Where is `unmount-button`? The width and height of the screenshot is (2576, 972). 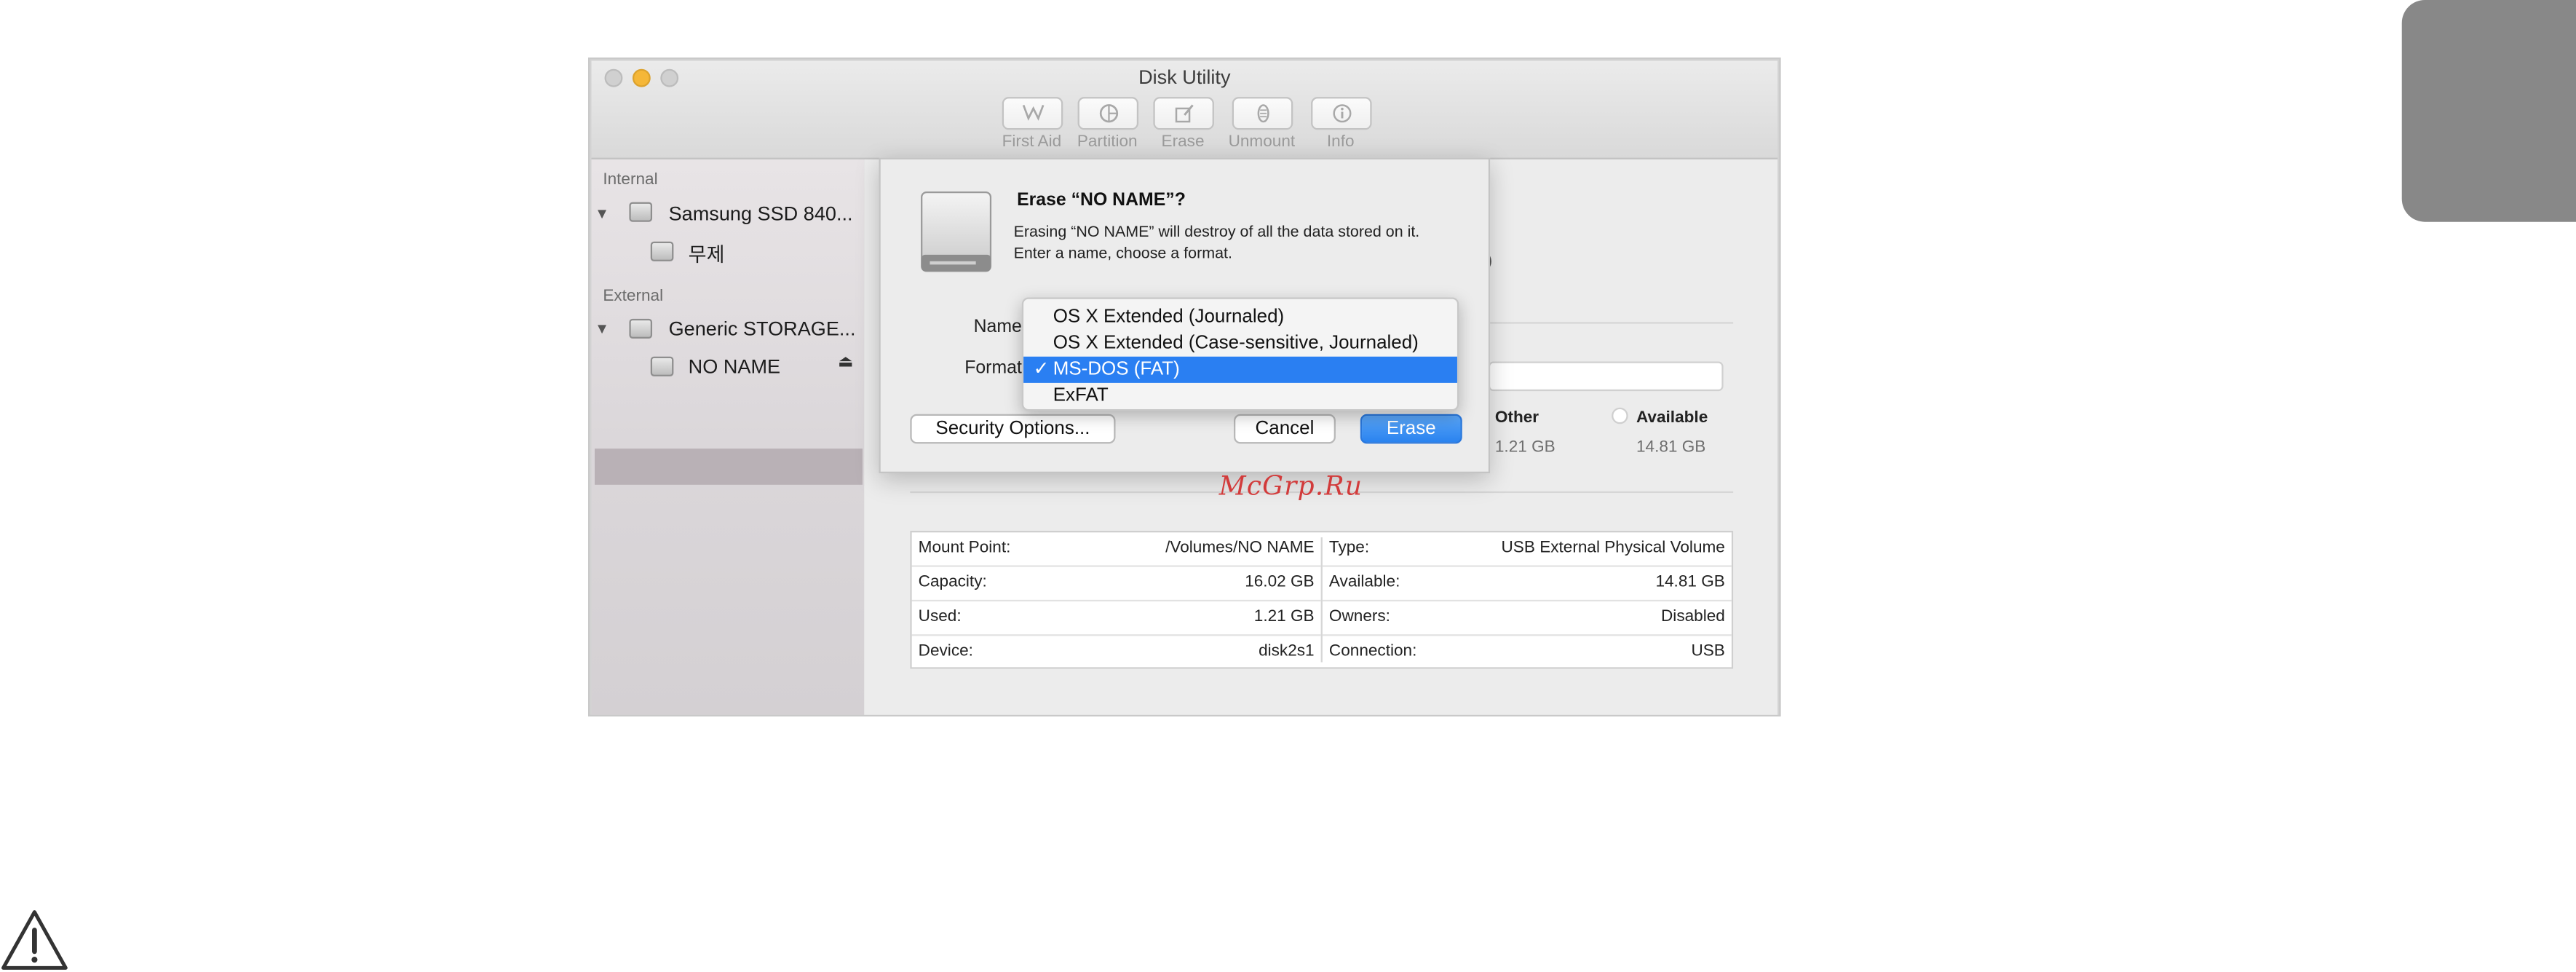 unmount-button is located at coordinates (1262, 114).